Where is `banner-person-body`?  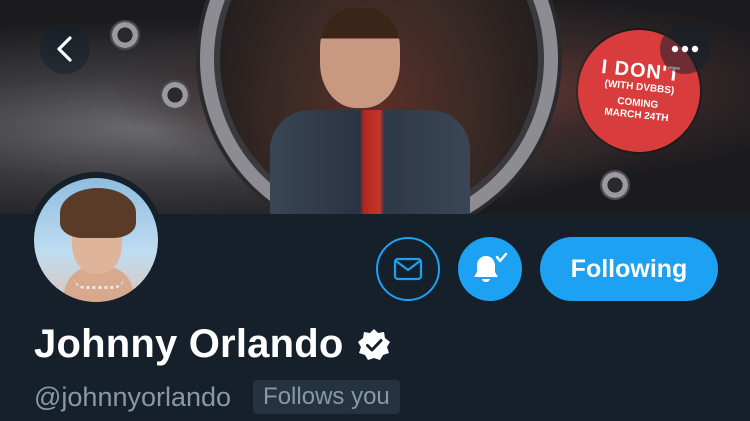 banner-person-body is located at coordinates (370, 162).